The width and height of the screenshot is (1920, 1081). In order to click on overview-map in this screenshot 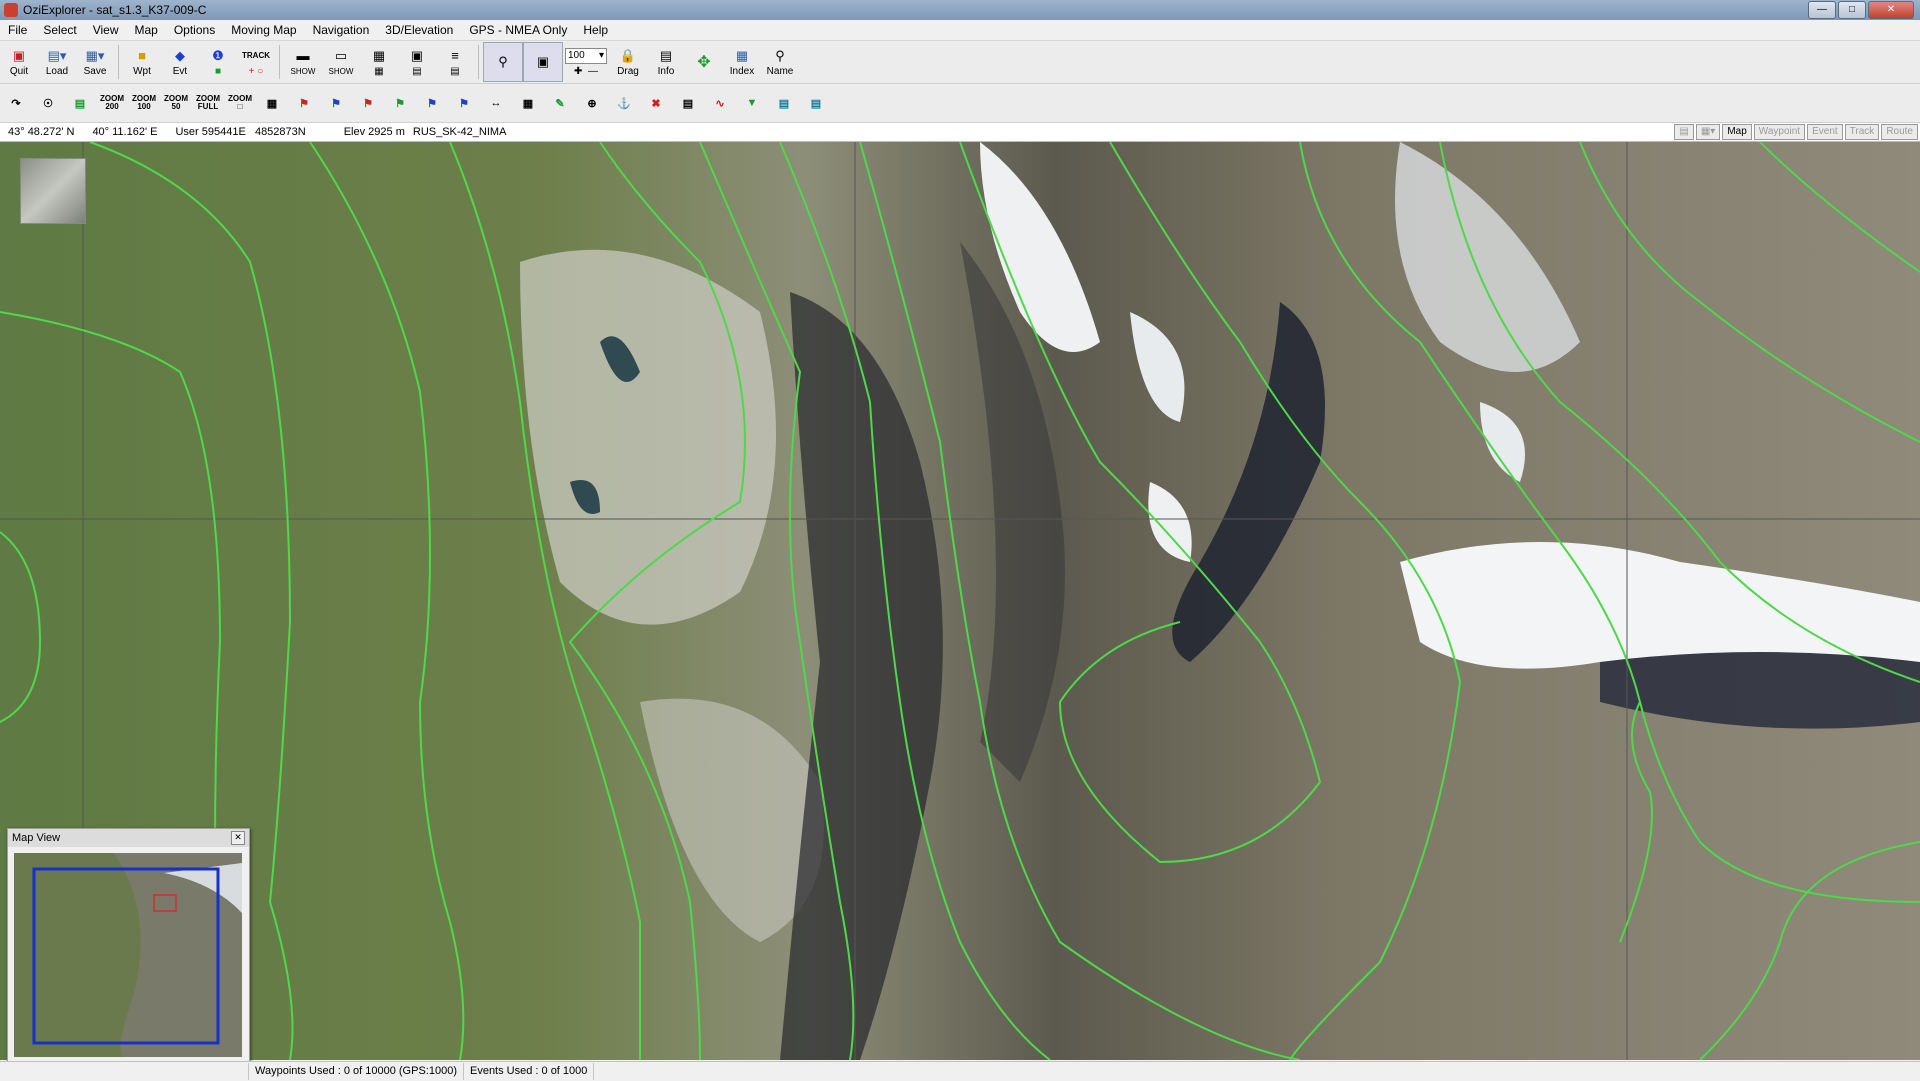, I will do `click(128, 955)`.